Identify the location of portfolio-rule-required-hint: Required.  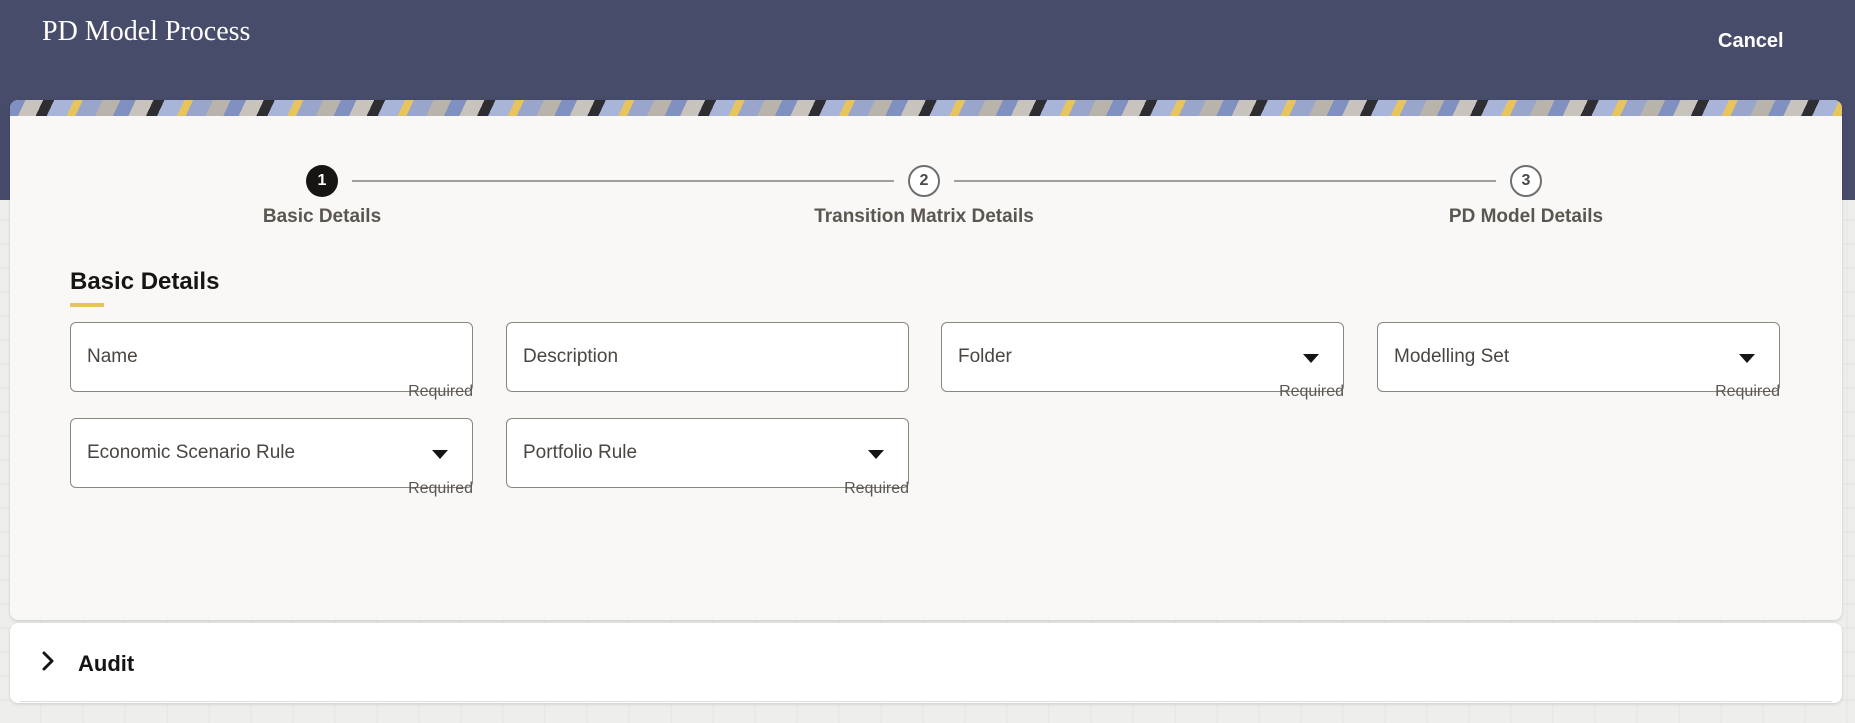
(876, 488).